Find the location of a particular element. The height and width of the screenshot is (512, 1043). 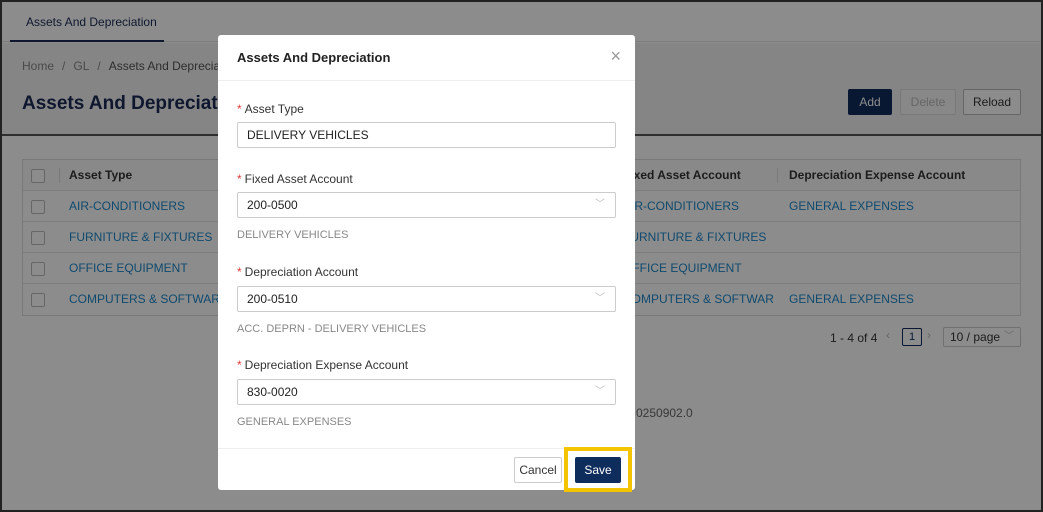

fixed-asset-account-value: 200-0500 is located at coordinates (272, 205).